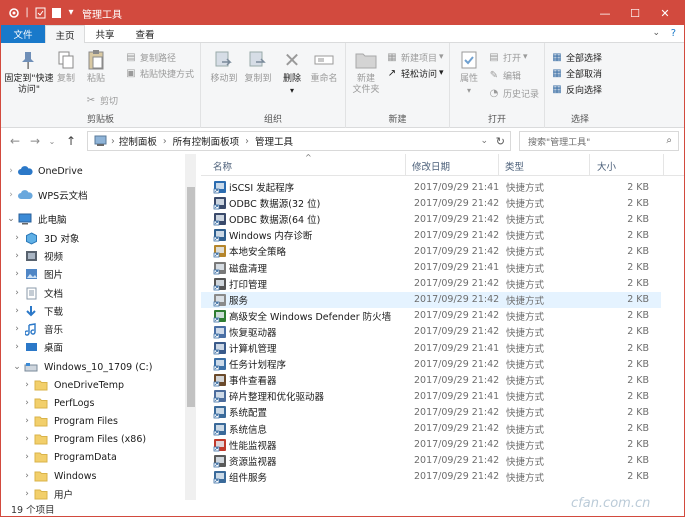 The image size is (685, 517). Describe the element at coordinates (292, 72) in the screenshot. I see `delete-button: ✕ 删除 ▾` at that location.